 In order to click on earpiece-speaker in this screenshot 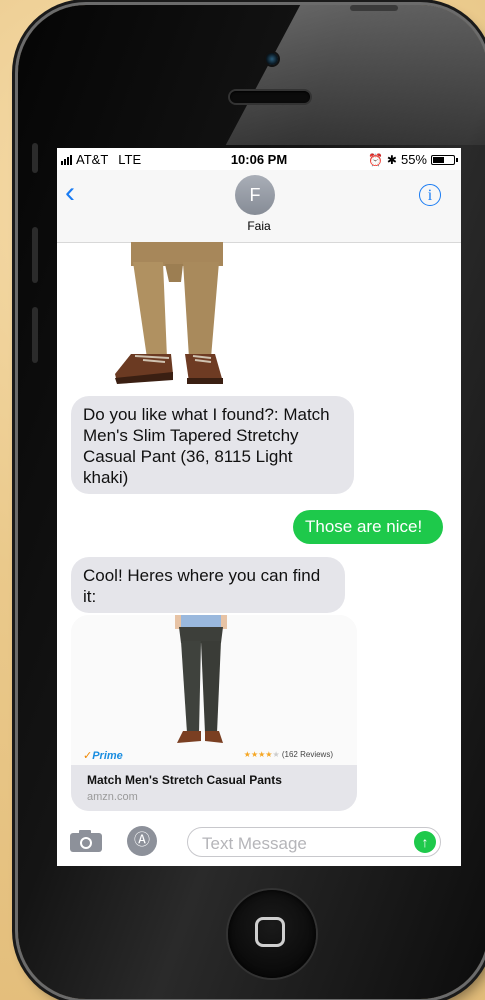, I will do `click(270, 97)`.